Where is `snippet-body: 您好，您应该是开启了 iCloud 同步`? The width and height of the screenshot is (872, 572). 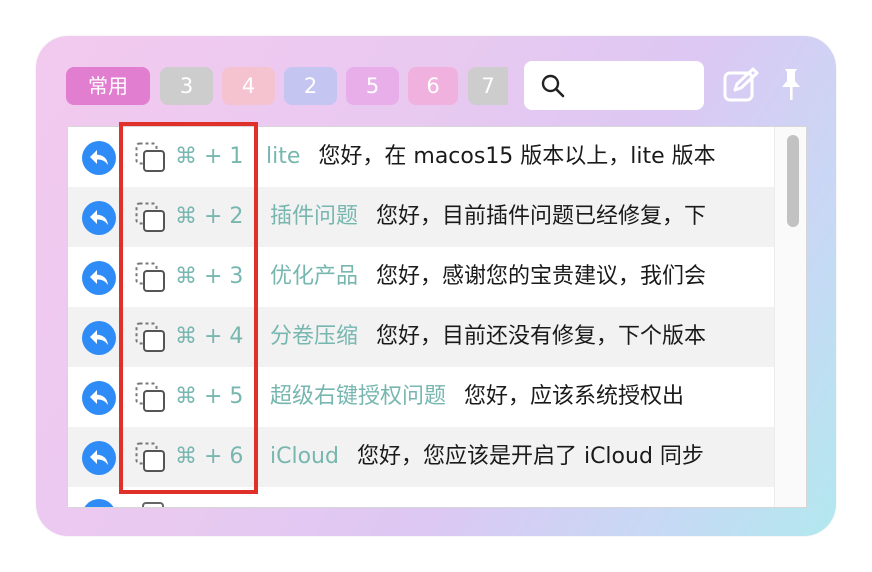
snippet-body: 您好，您应该是开启了 iCloud 同步 is located at coordinates (530, 456).